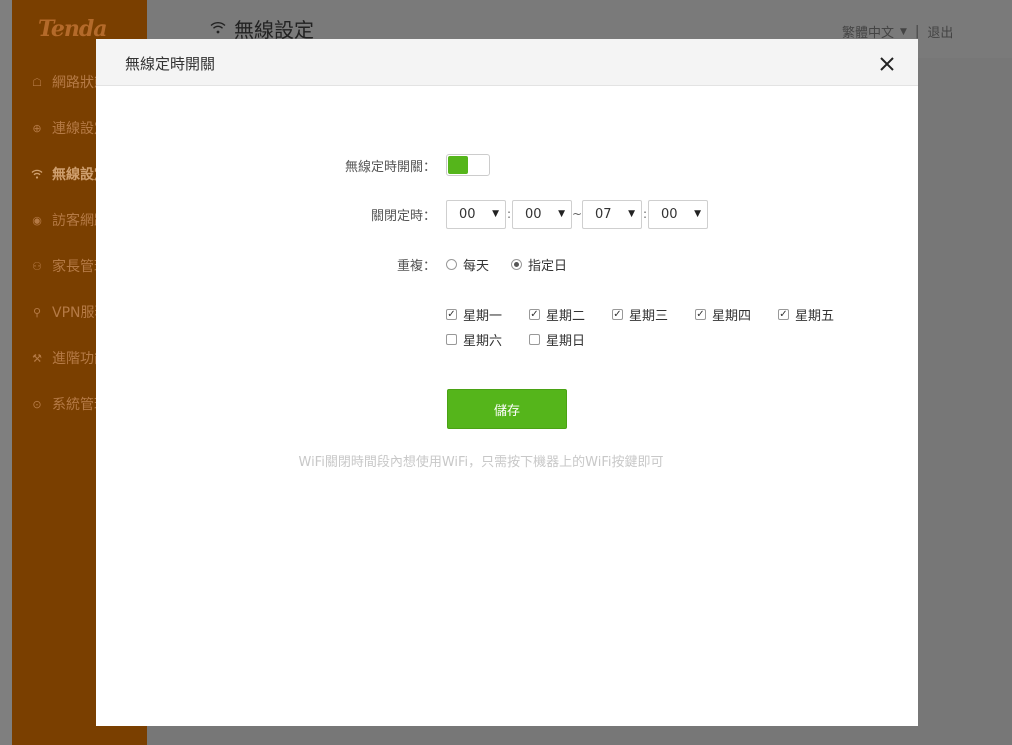  I want to click on weekday-row: ✓ 星期一 ✓ 星期二 ✓ 星期三 ✓ 星期四 ✓ 星期五, so click(507, 314).